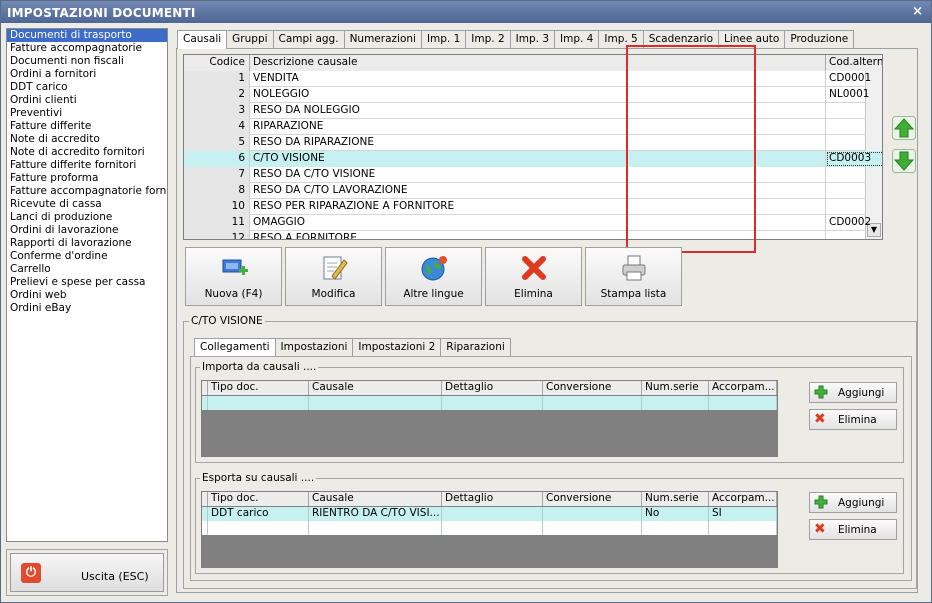  I want to click on table-row: 8RESO DA C/TO LAVORAZIONEVendita, so click(525, 191).